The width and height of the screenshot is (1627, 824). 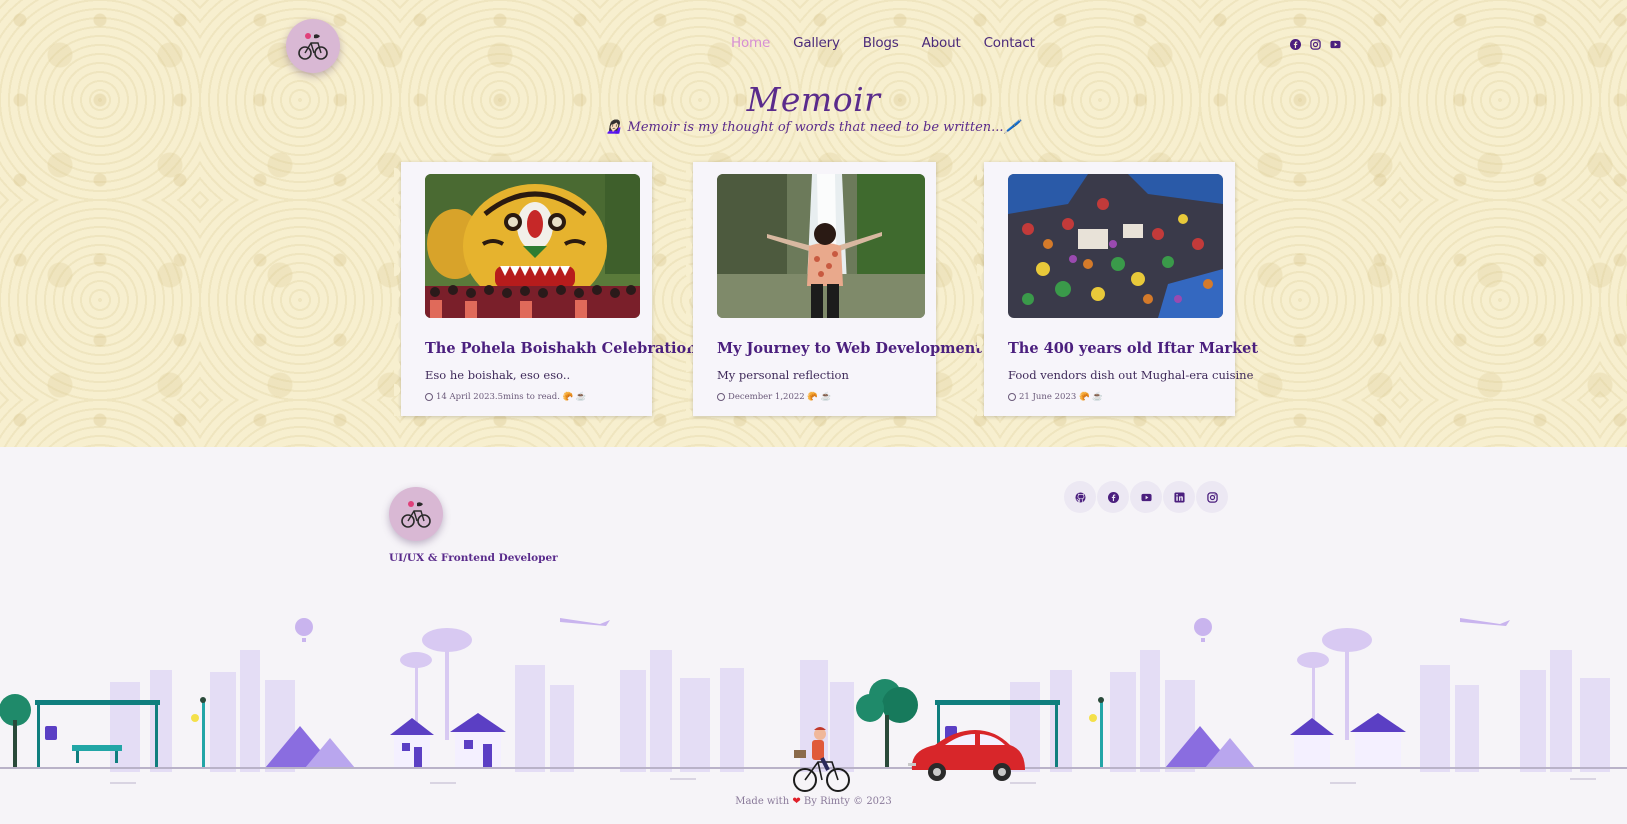 I want to click on card-meta-text: December 1,2022 🥐 ☕, so click(x=780, y=397).